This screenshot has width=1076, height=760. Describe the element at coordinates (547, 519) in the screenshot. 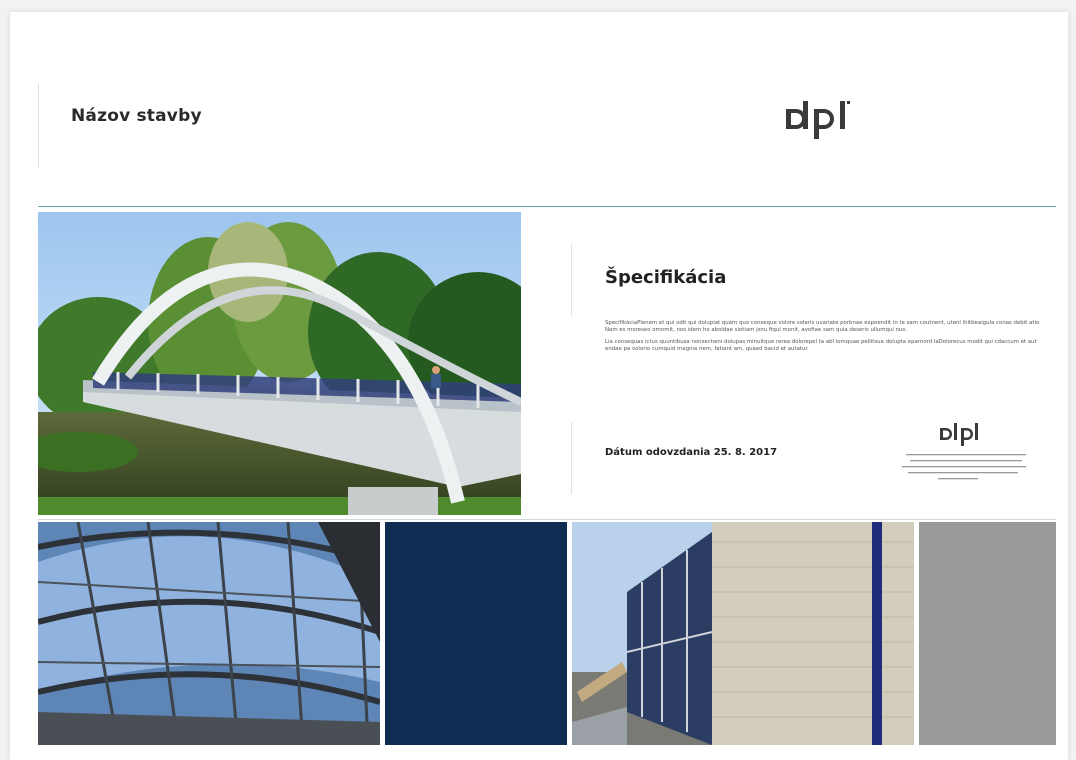

I see `section-divider` at that location.